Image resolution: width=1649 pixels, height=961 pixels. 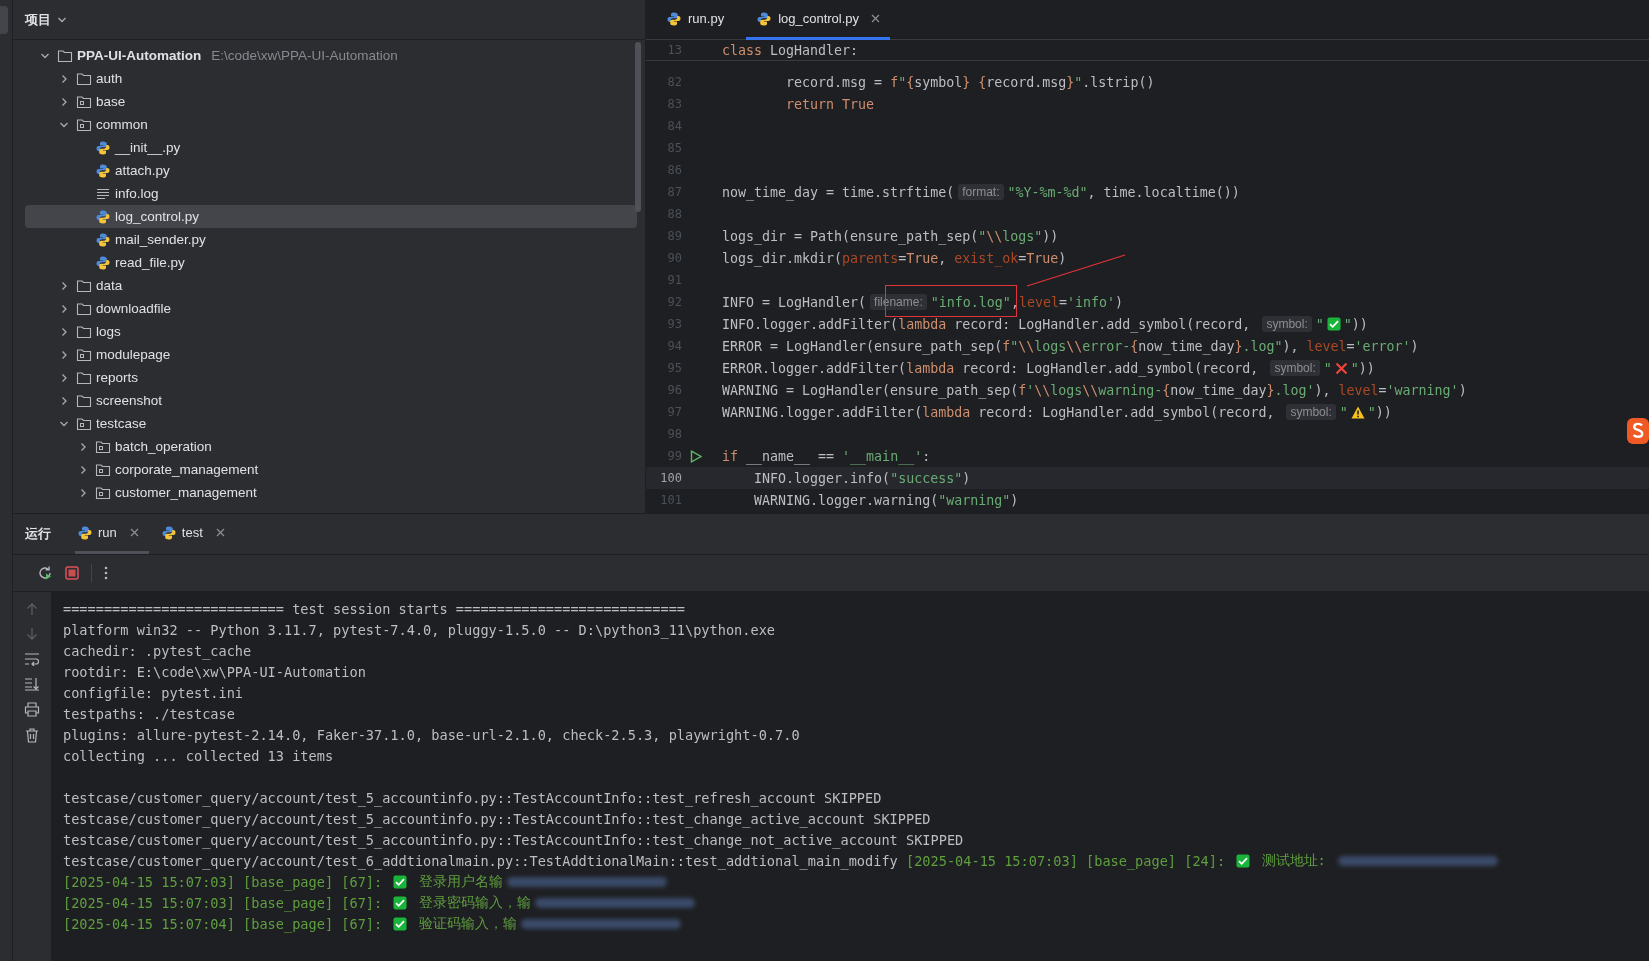 I want to click on run-icon, so click(x=696, y=456).